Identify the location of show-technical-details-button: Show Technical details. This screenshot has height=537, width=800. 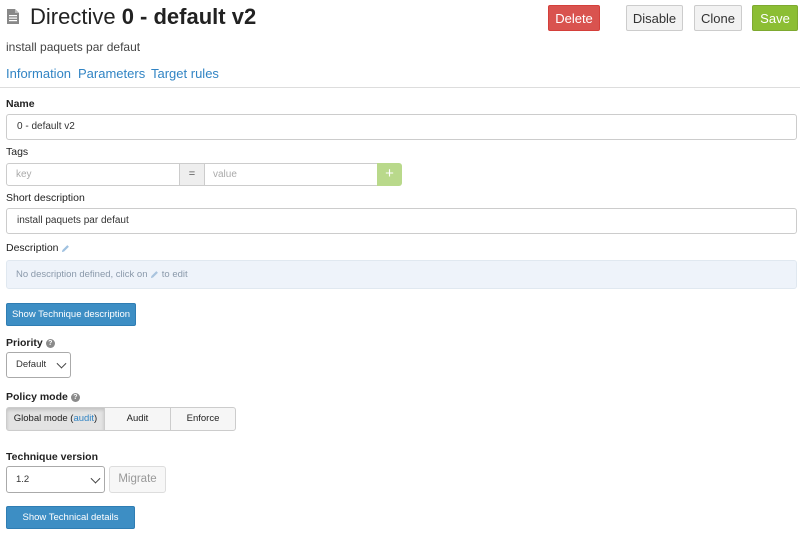
(70, 517).